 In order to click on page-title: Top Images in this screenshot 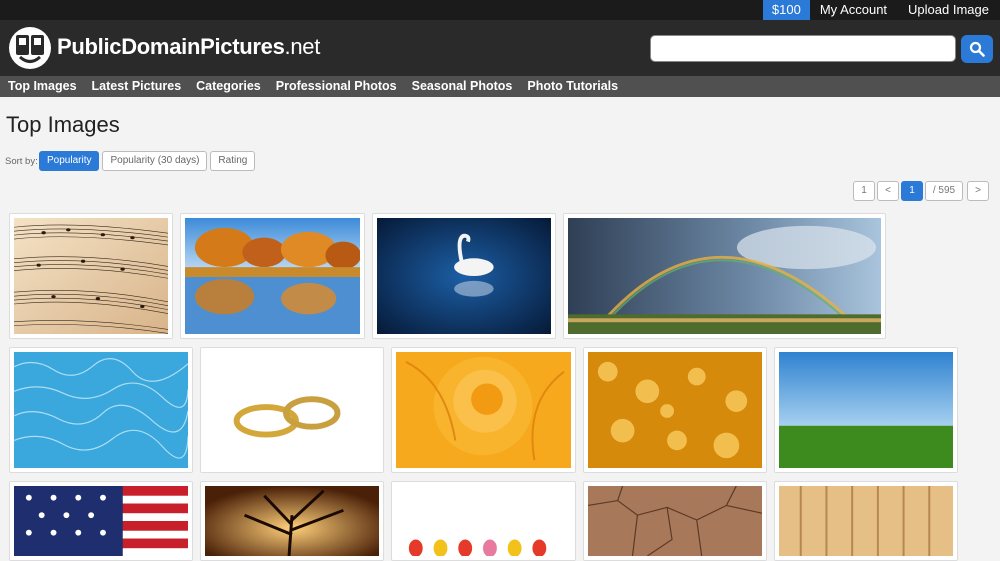, I will do `click(63, 124)`.